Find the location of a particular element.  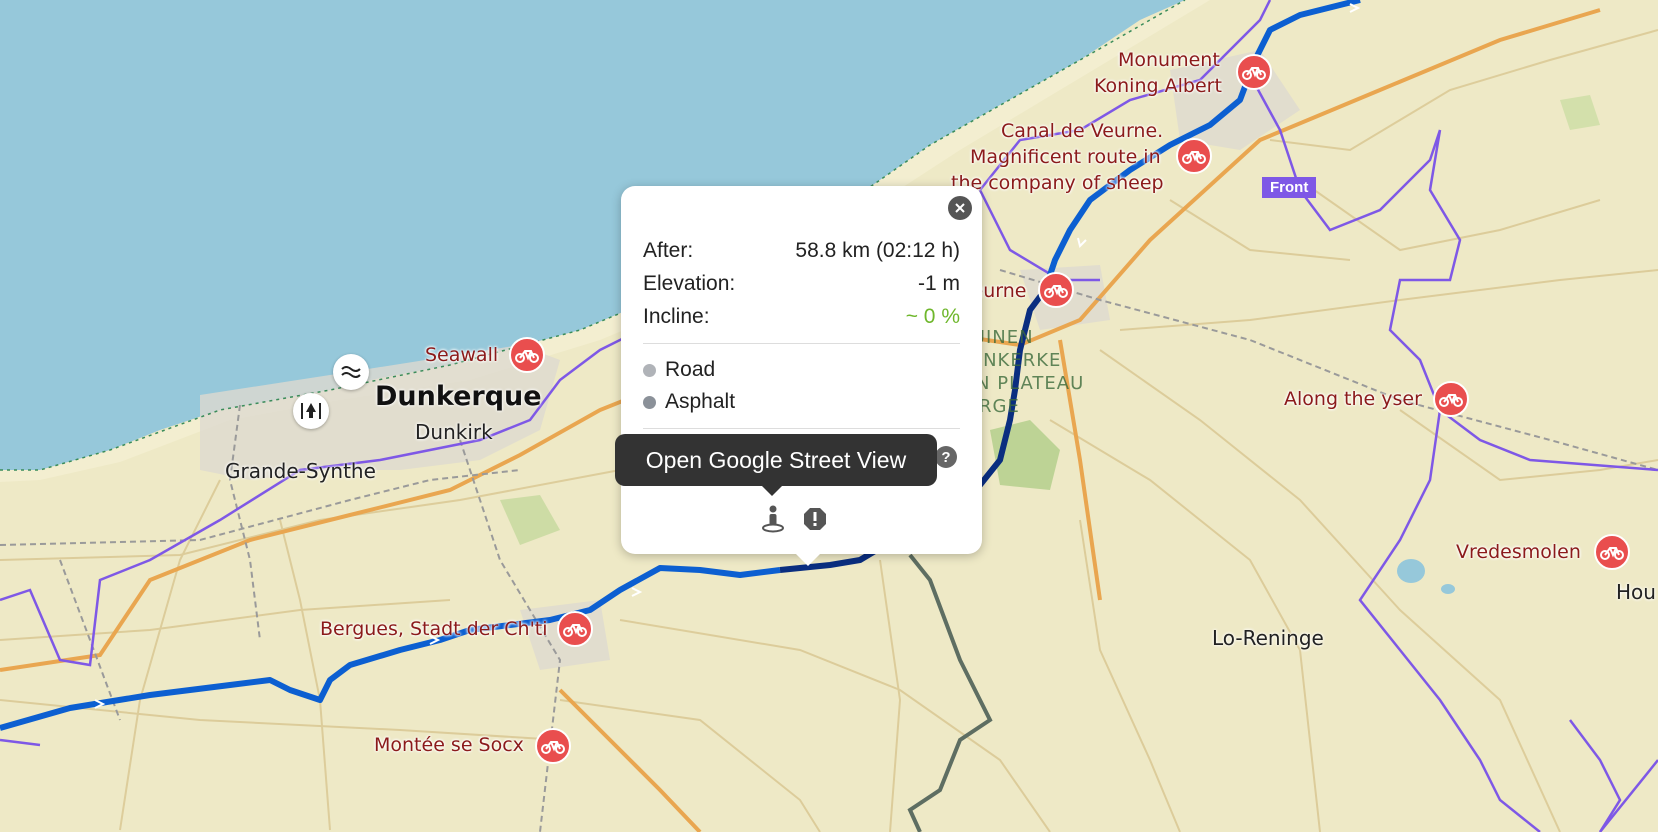

poi-label-seawall: Seawall is located at coordinates (462, 355).